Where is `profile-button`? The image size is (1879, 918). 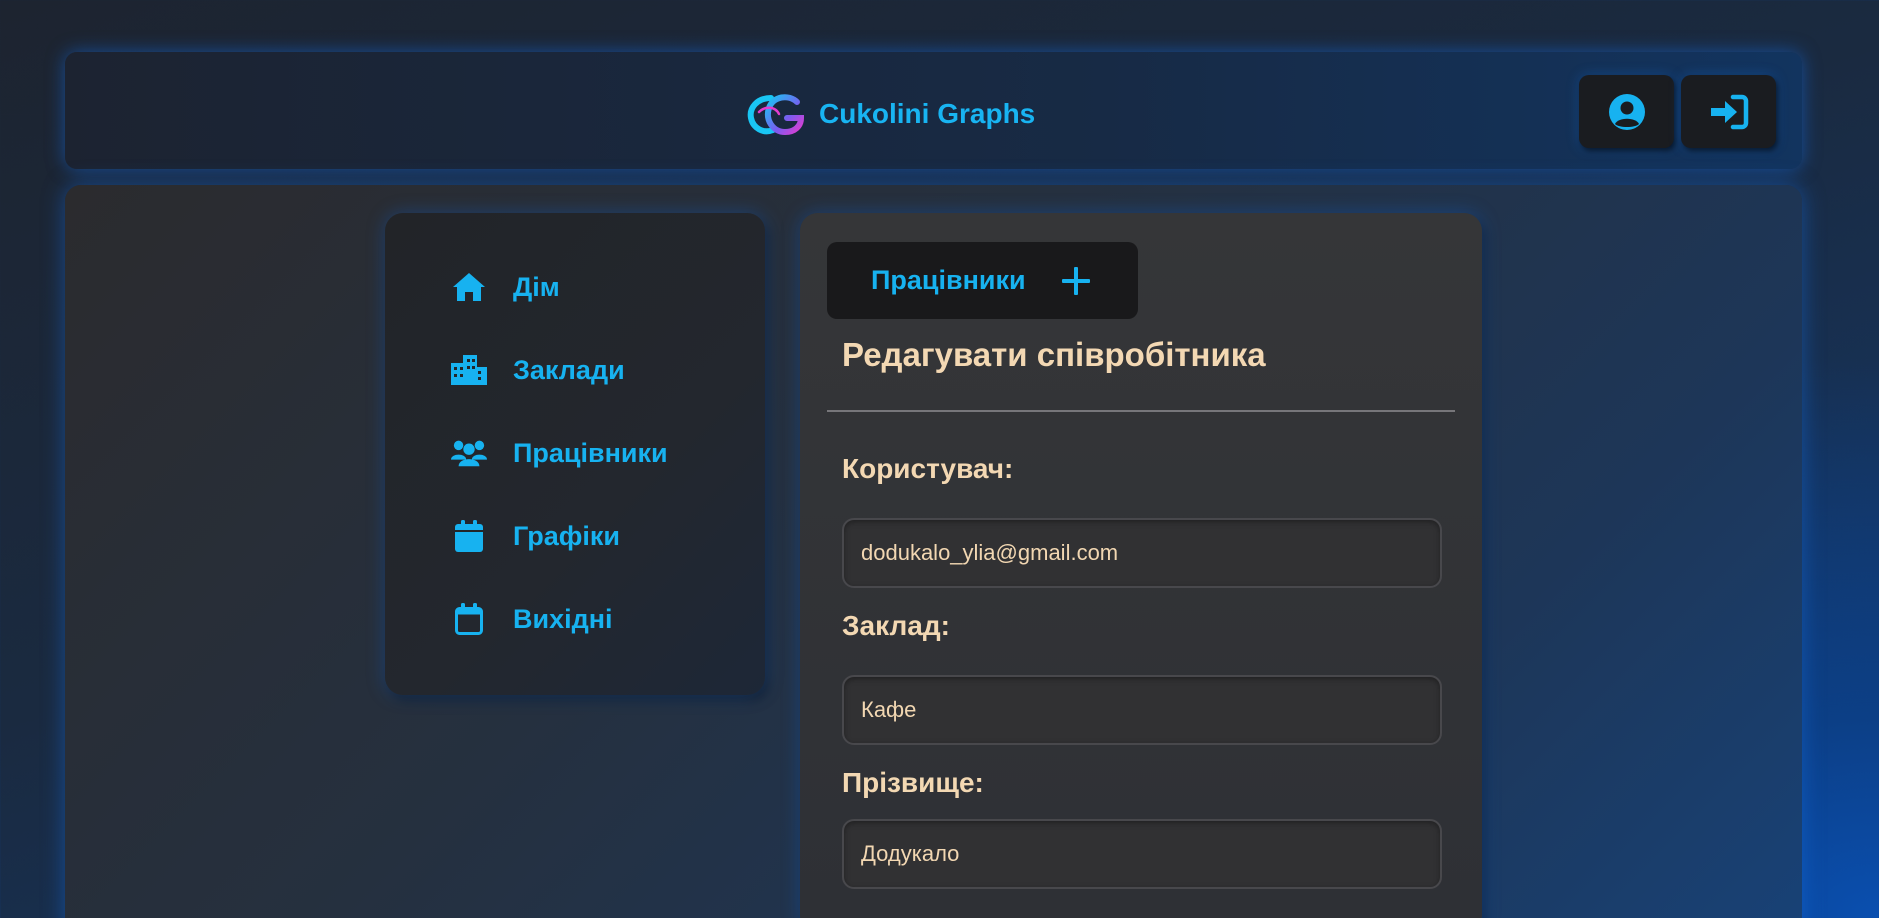 profile-button is located at coordinates (1626, 111).